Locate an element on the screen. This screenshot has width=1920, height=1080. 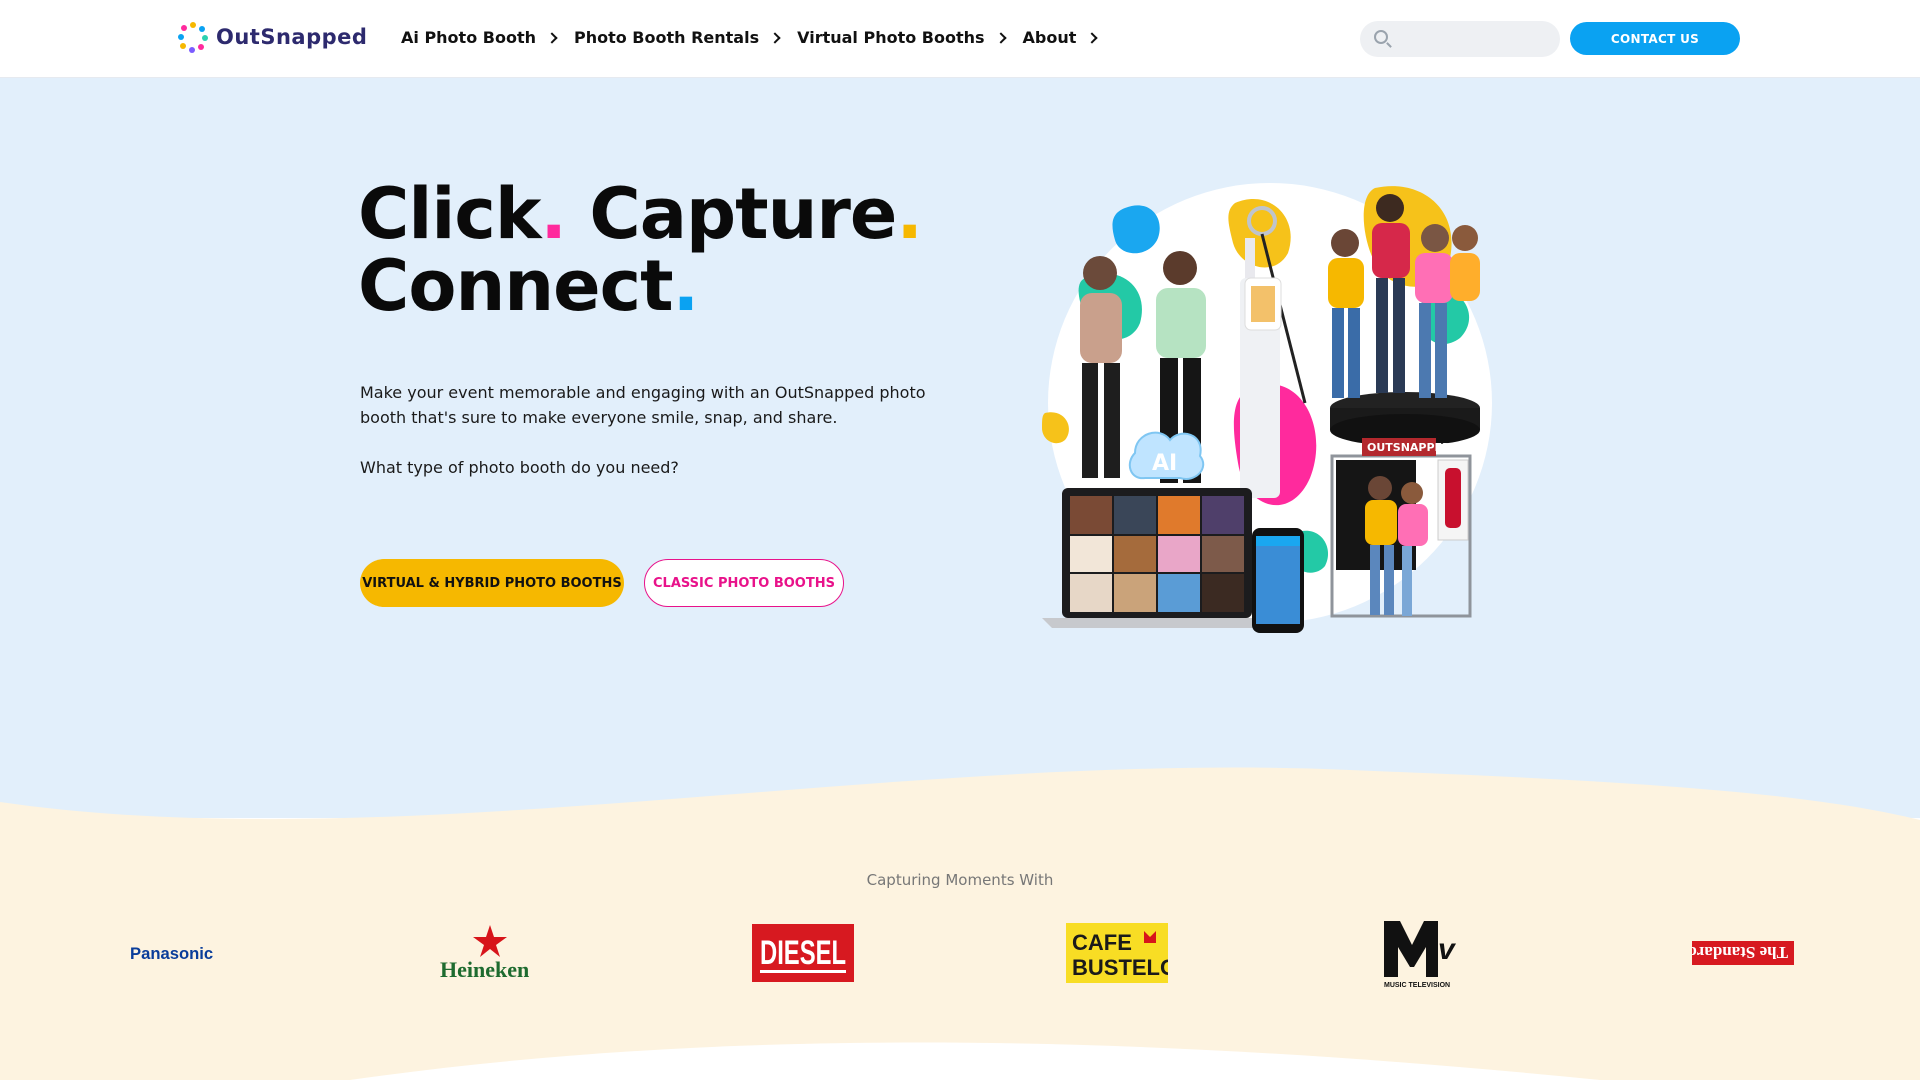
nav-photo-booth-rentals: Photo Booth Rentals is located at coordinates (677, 37).